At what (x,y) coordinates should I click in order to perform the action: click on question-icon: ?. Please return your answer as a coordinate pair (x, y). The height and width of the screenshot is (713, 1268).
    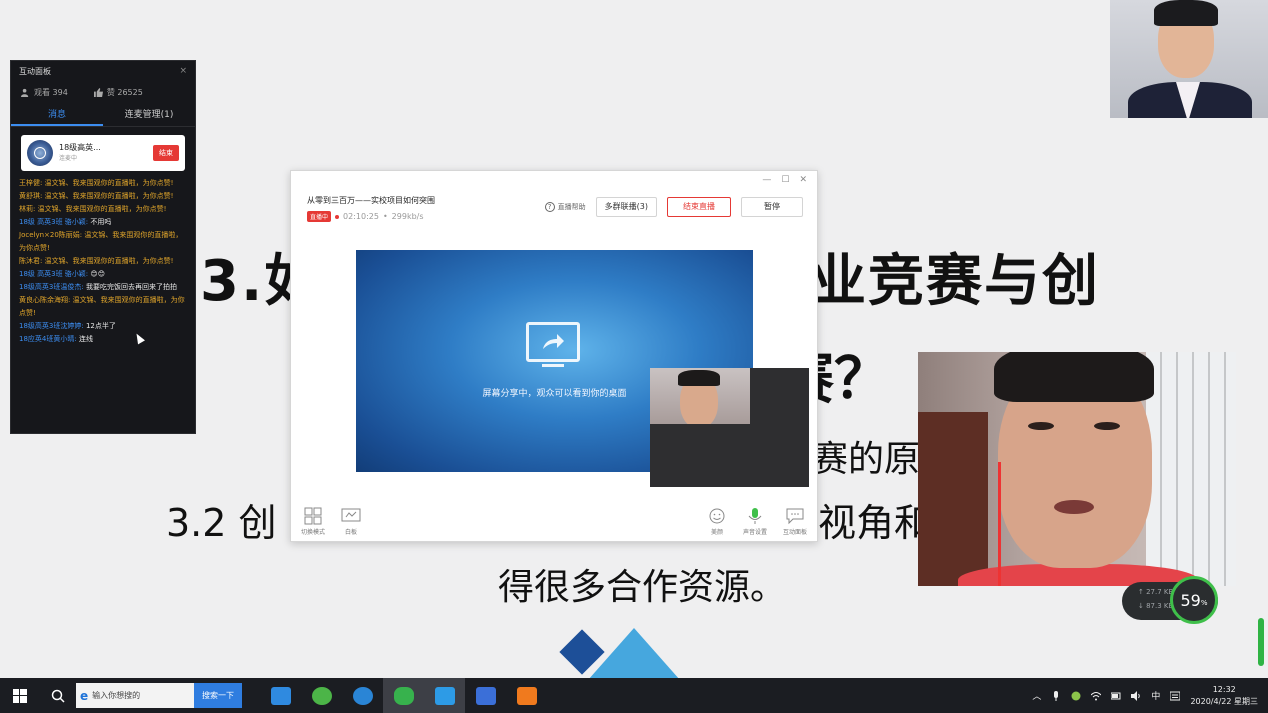
    Looking at the image, I should click on (549, 207).